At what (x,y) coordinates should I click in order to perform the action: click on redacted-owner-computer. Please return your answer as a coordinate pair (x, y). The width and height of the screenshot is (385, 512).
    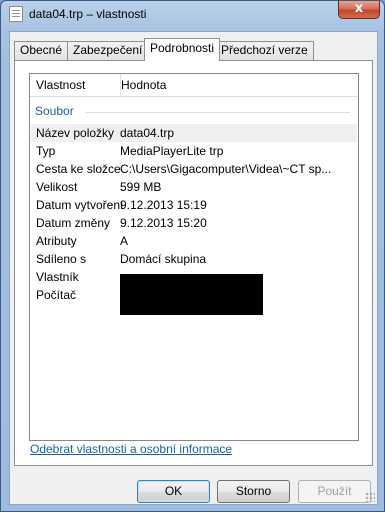
    Looking at the image, I should click on (191, 294).